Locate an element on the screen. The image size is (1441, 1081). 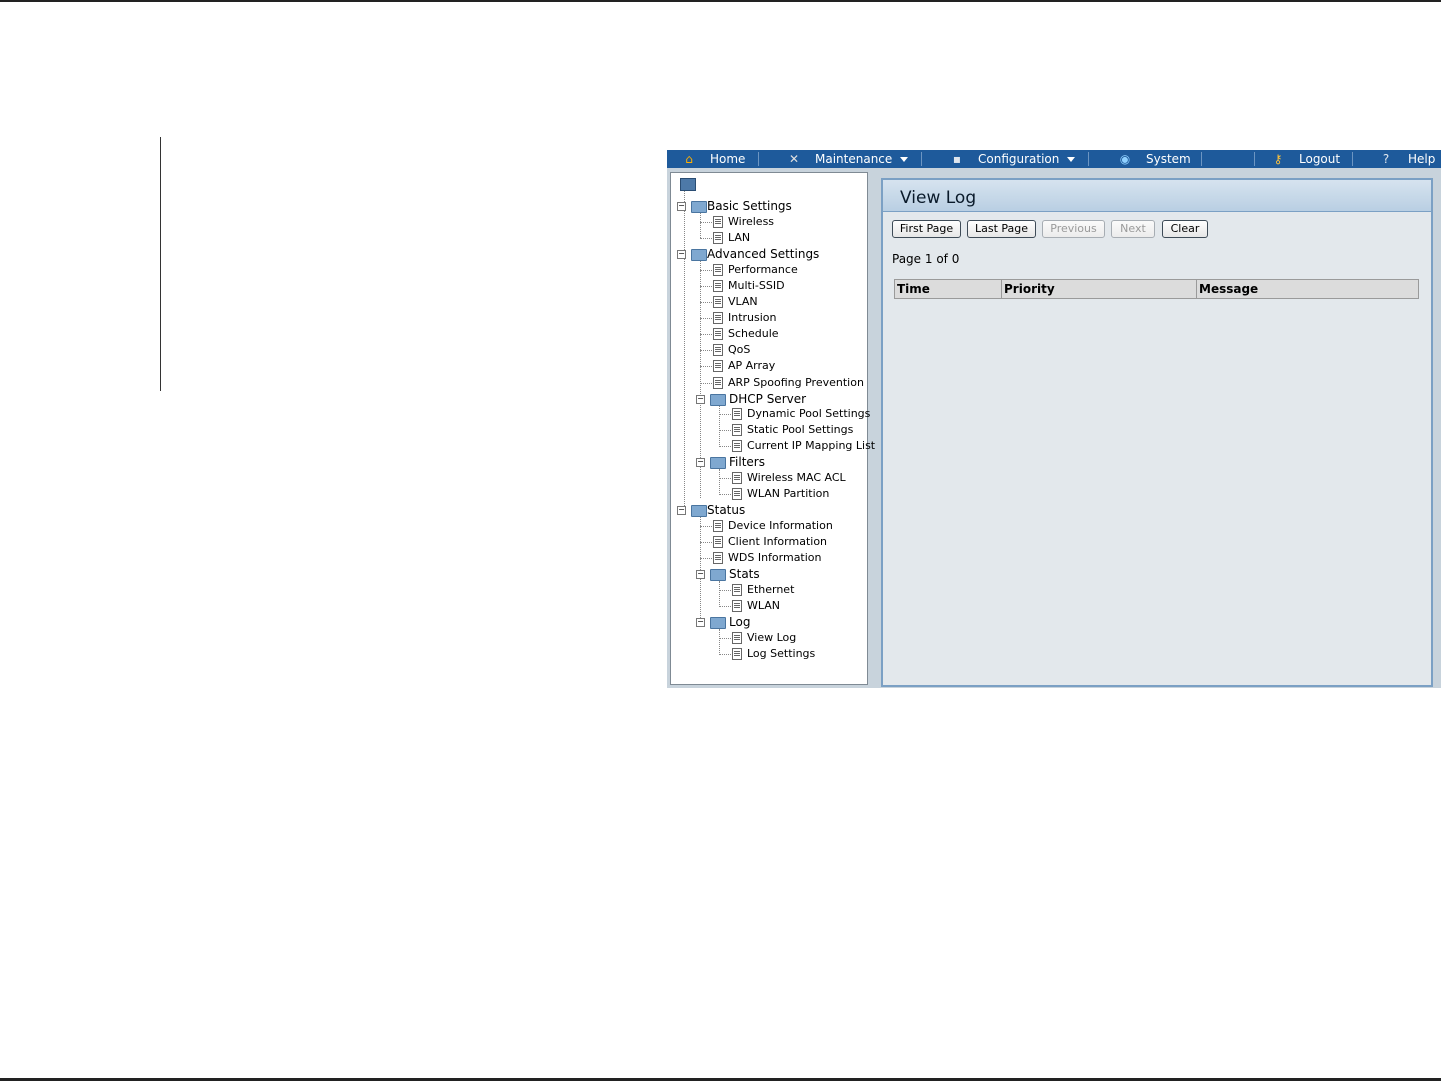
computer-icon is located at coordinates (688, 184).